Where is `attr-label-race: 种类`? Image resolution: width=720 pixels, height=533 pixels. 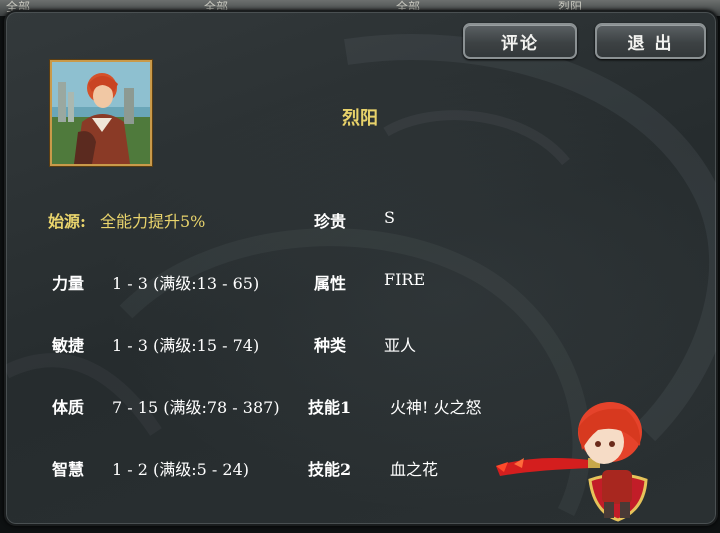 attr-label-race: 种类 is located at coordinates (330, 345).